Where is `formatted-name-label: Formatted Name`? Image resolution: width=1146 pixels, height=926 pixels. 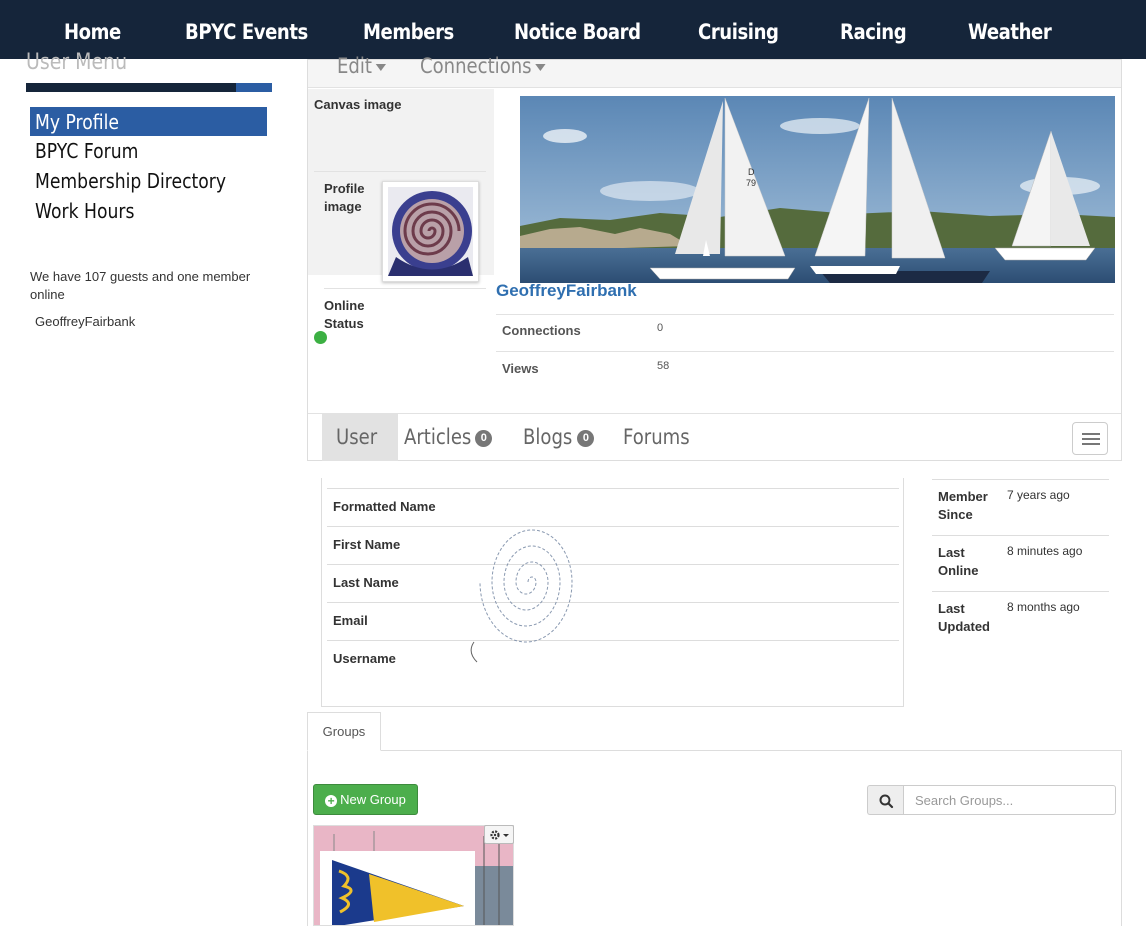 formatted-name-label: Formatted Name is located at coordinates (384, 506).